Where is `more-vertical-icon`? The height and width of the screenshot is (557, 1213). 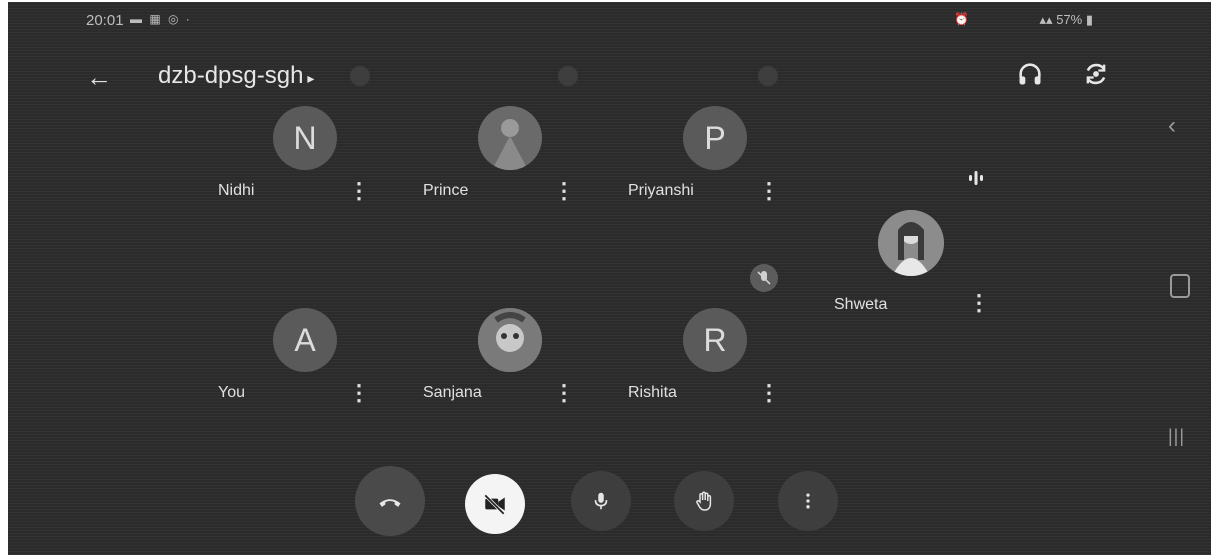
more-vertical-icon is located at coordinates (808, 501).